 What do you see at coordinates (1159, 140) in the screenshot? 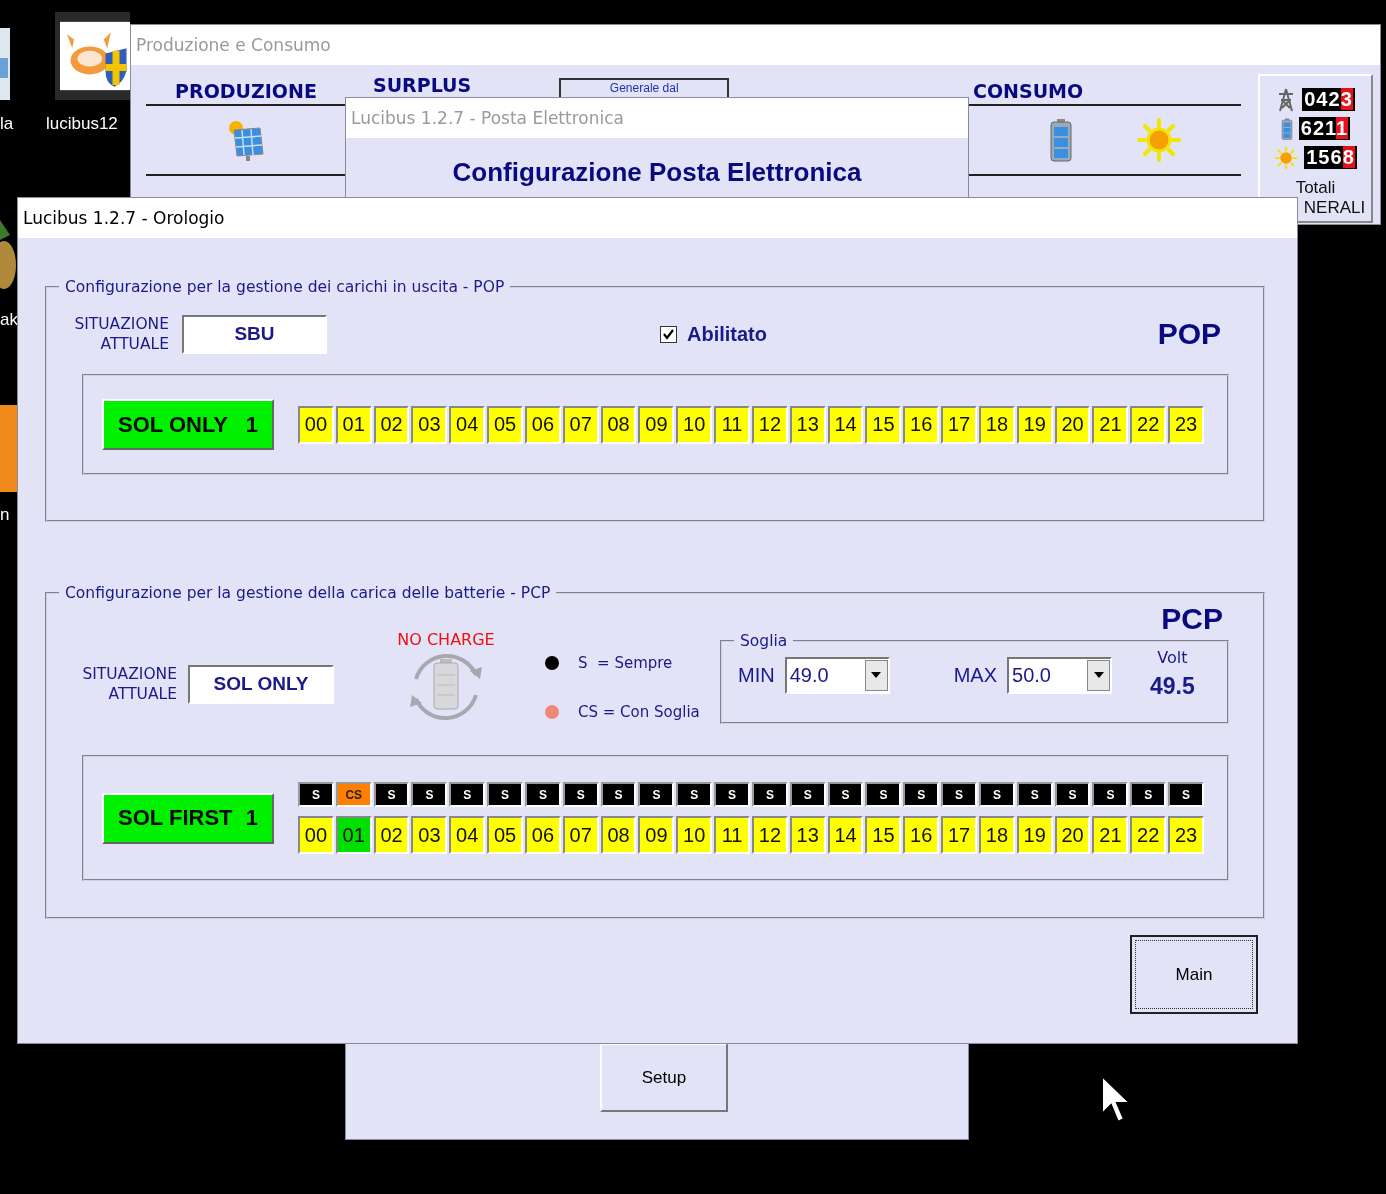
I see `sun-icon` at bounding box center [1159, 140].